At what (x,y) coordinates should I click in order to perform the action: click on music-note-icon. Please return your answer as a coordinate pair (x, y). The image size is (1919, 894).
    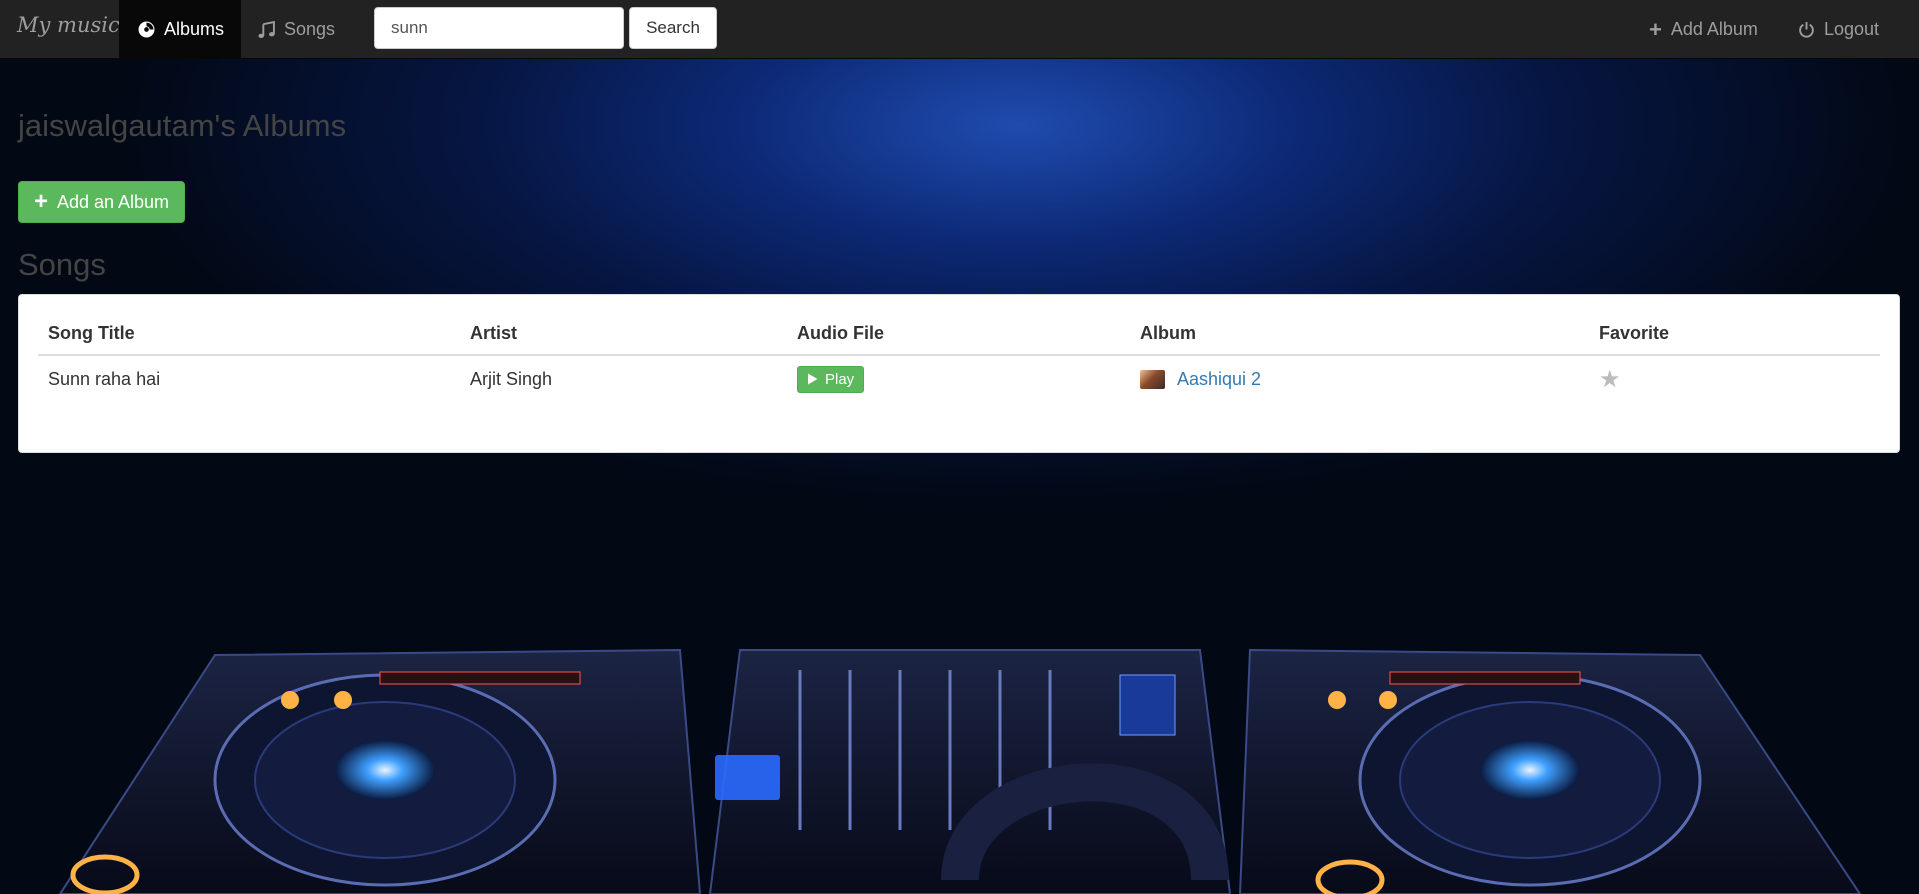
    Looking at the image, I should click on (266, 29).